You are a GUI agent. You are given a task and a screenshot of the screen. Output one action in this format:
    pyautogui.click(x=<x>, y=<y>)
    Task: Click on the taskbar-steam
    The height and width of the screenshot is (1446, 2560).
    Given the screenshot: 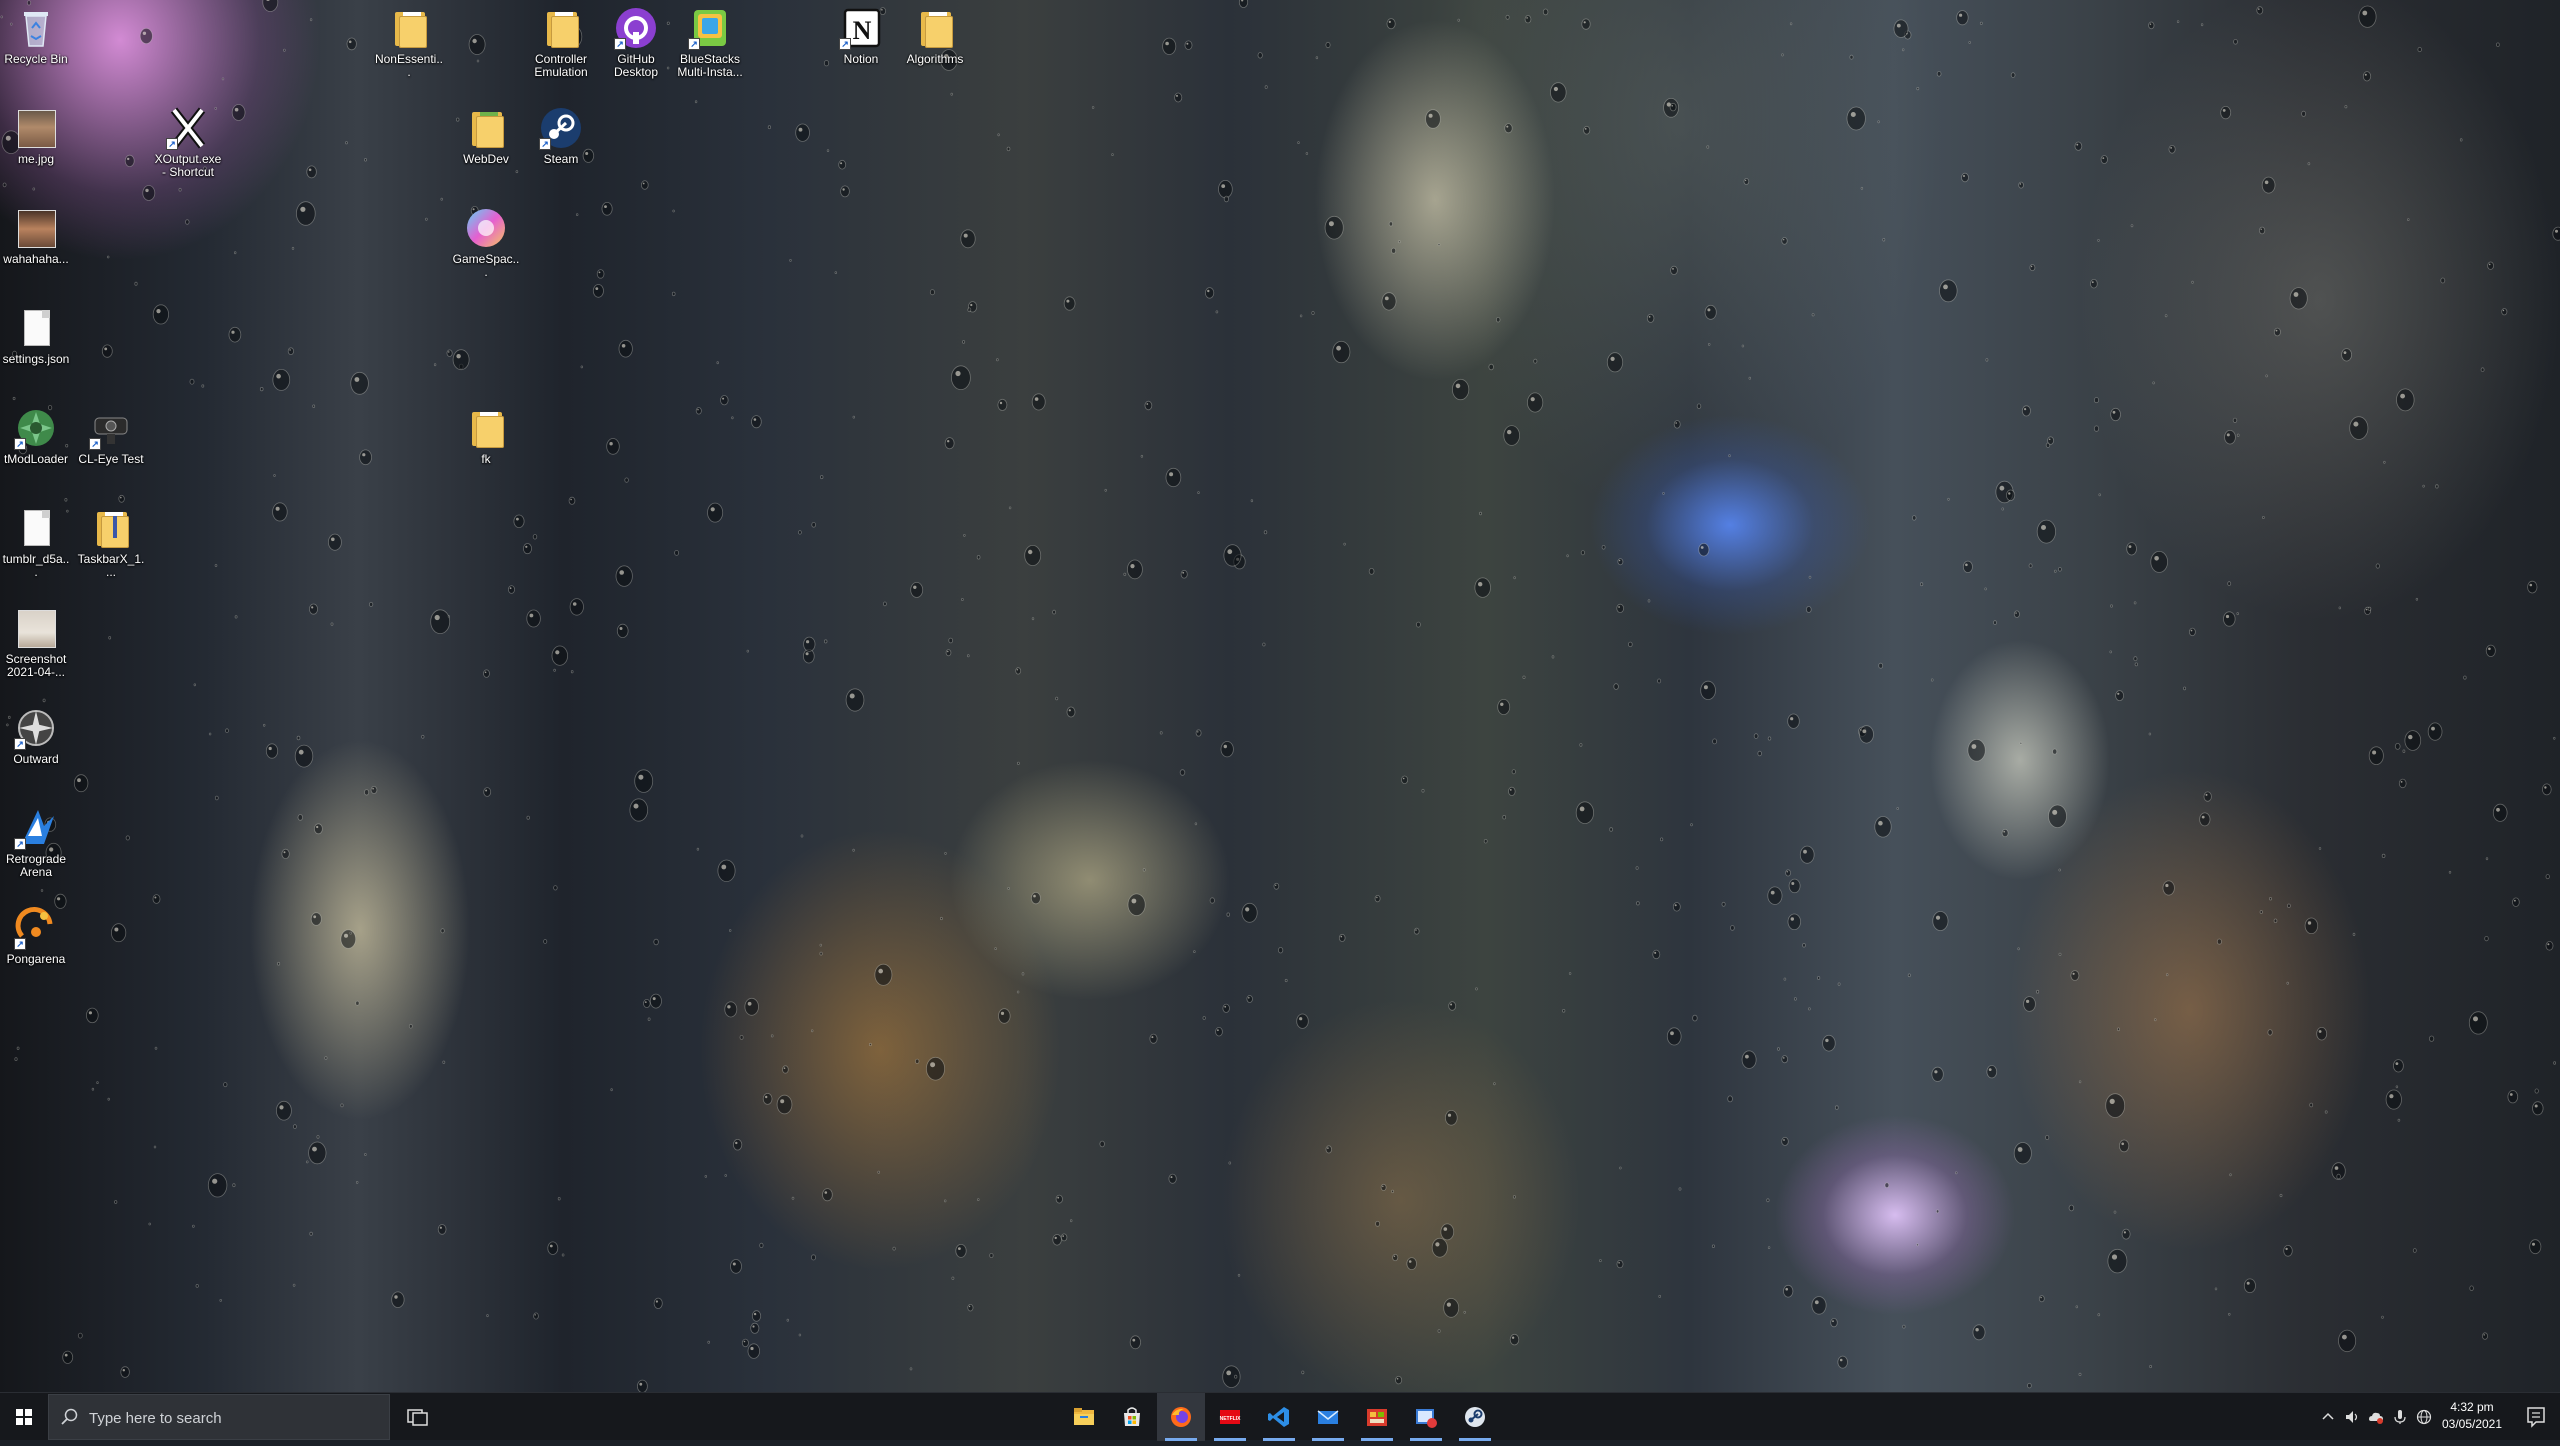 What is the action you would take?
    pyautogui.click(x=1475, y=1417)
    